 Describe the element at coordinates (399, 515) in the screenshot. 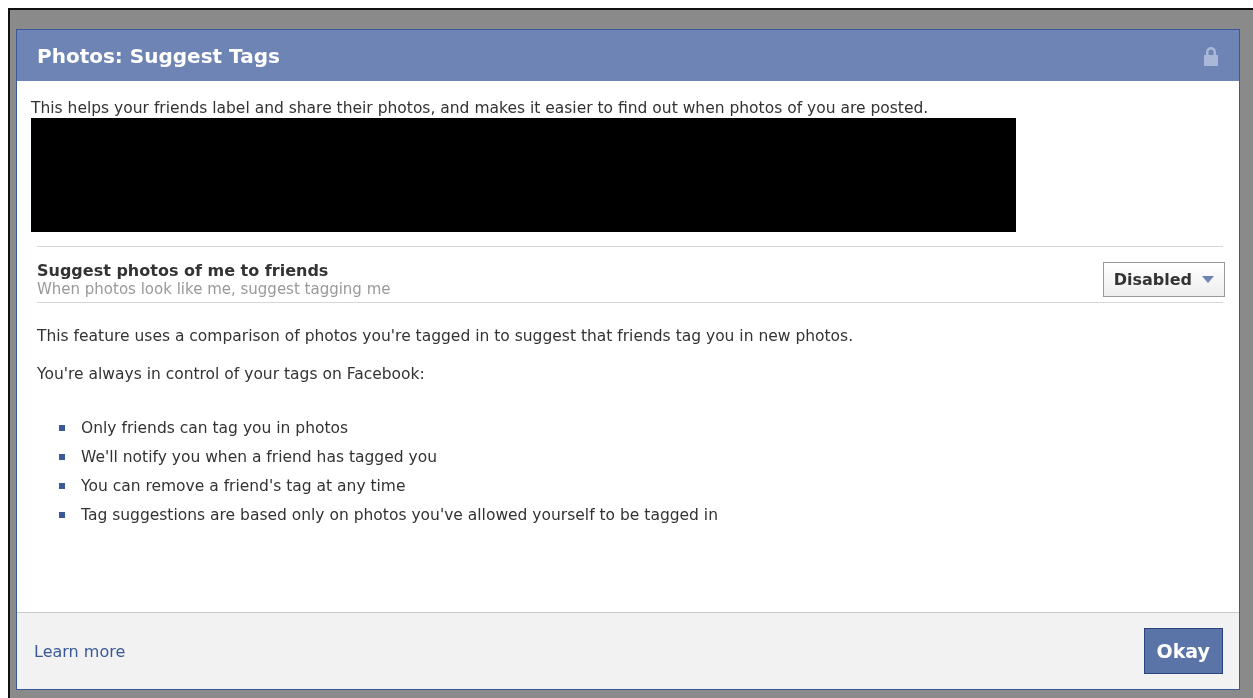

I see `list-item-text: Tag suggestions are based only on photos you've allowed yourself to be tagged in` at that location.